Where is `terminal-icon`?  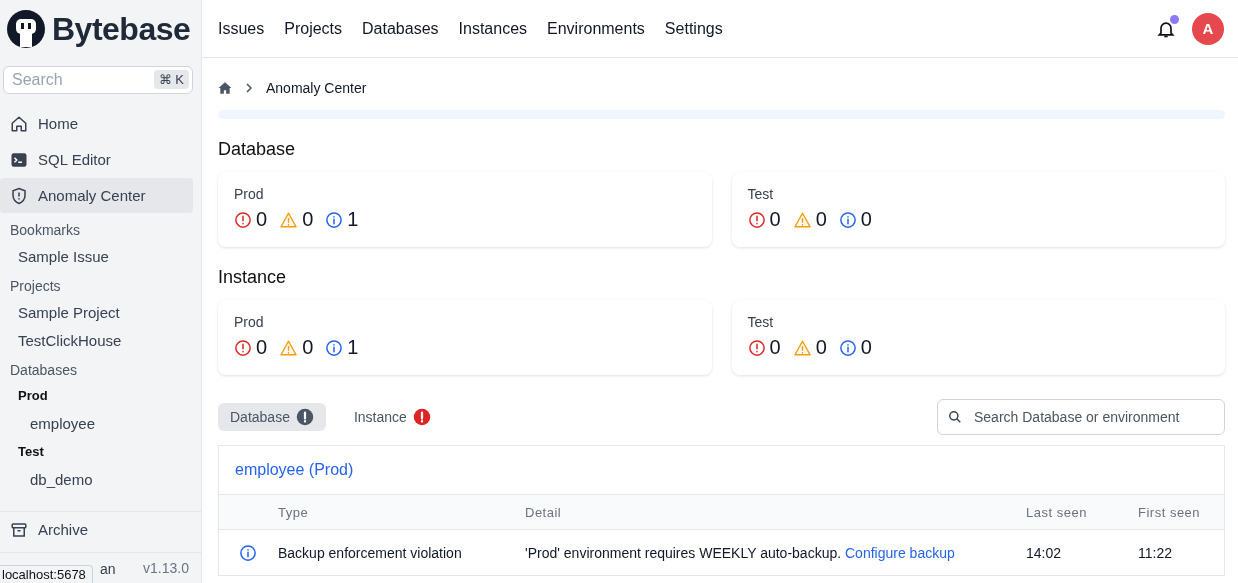
terminal-icon is located at coordinates (19, 159).